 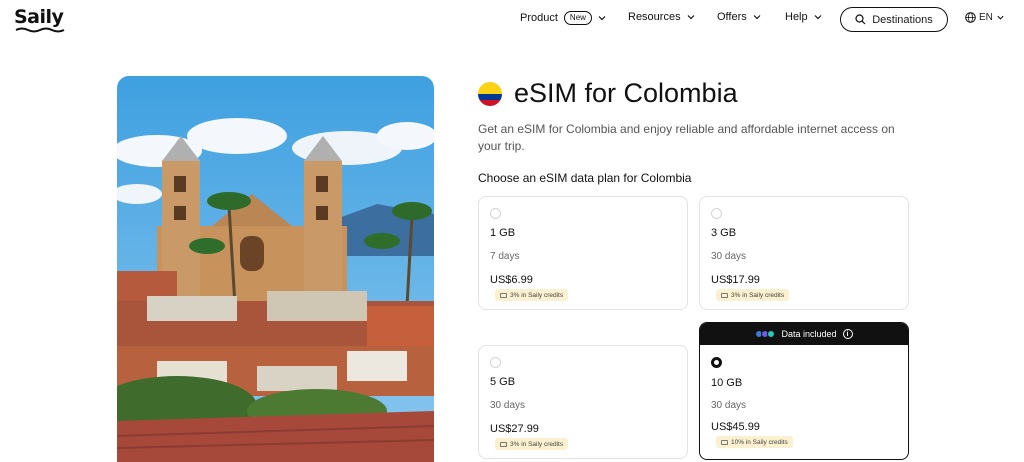 I want to click on credits-badge: 10% in Saily credits, so click(x=754, y=442).